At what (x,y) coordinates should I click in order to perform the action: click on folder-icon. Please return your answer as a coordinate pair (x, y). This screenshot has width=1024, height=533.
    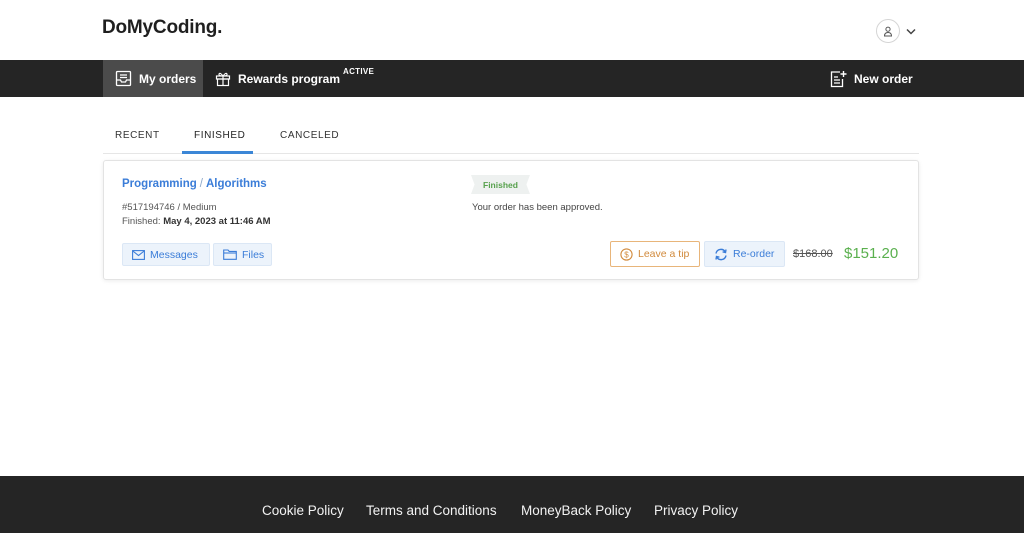
    Looking at the image, I should click on (230, 254).